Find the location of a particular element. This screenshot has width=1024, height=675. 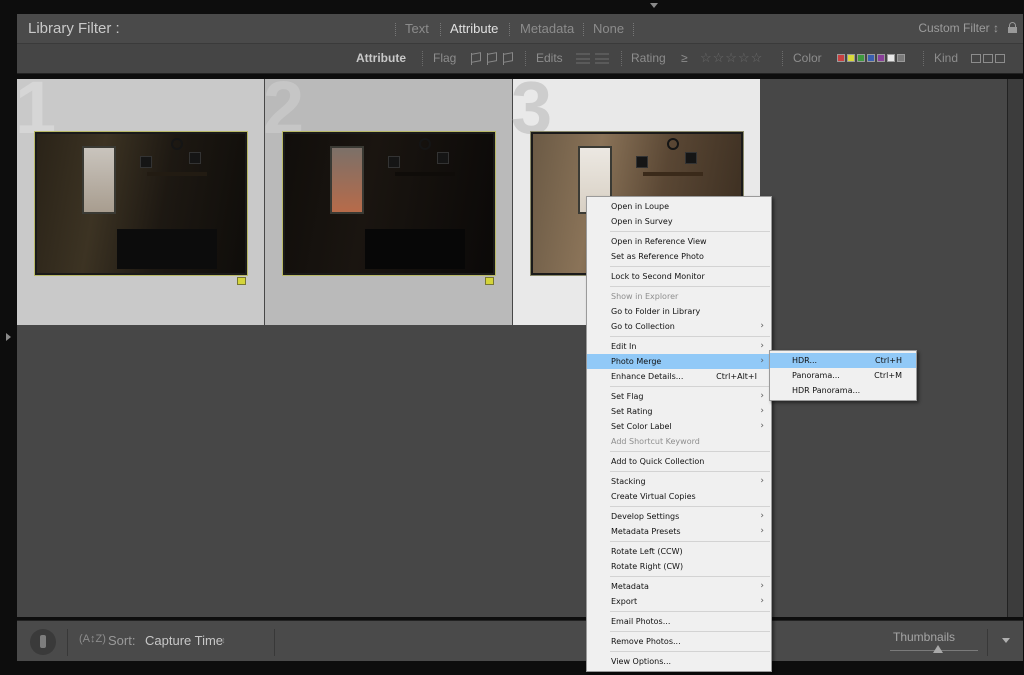

grid-cell: 1 is located at coordinates (139, 198).